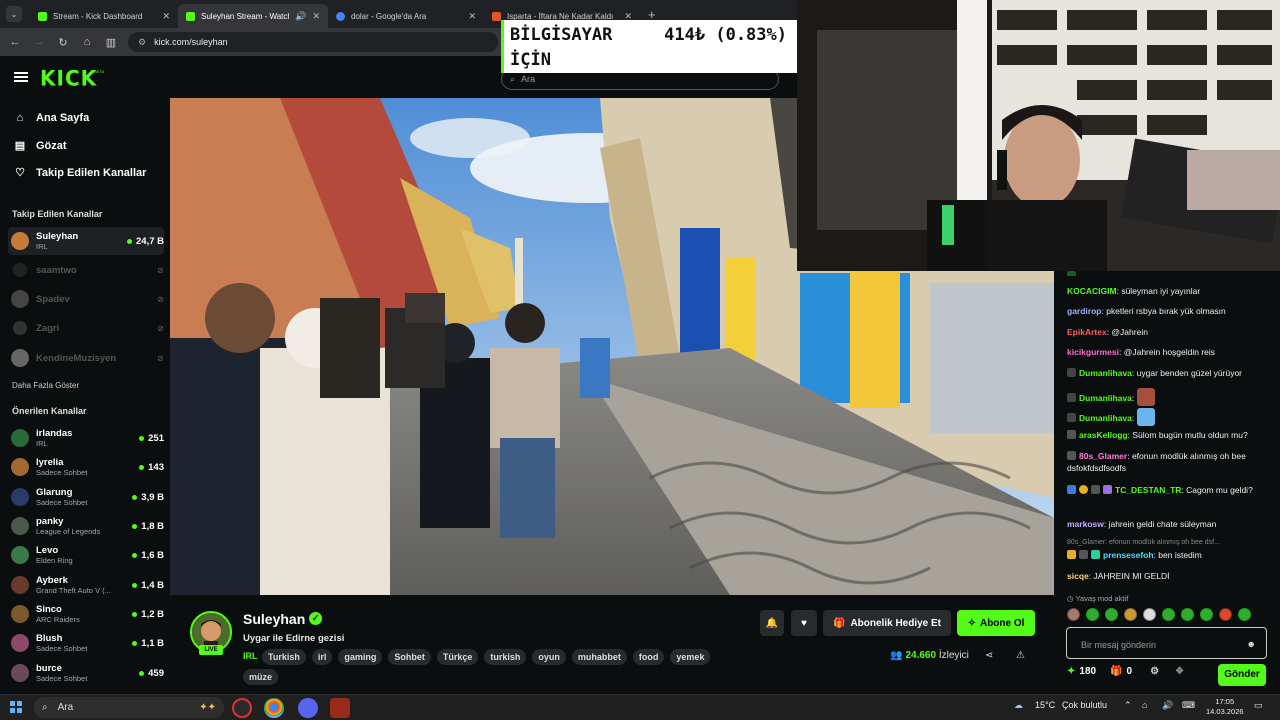 The width and height of the screenshot is (1280, 720). Describe the element at coordinates (322, 657) in the screenshot. I see `tag: irl` at that location.